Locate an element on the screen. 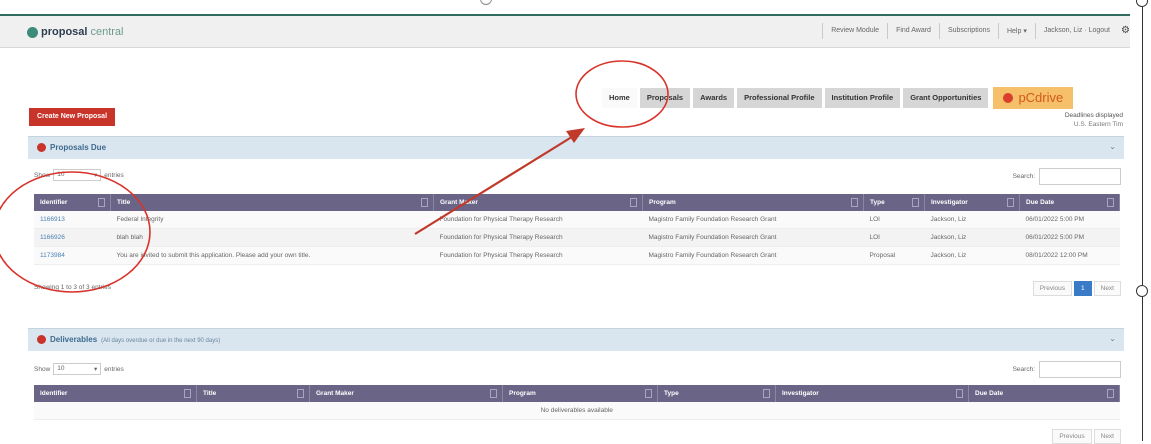 This screenshot has width=1151, height=444. annotation-arrow-head is located at coordinates (575, 135).